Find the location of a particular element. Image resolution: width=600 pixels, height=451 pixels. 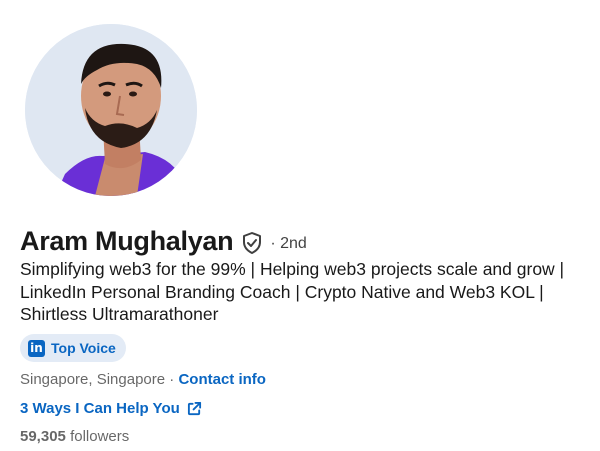

contact-info-link: Contact info is located at coordinates (222, 379).